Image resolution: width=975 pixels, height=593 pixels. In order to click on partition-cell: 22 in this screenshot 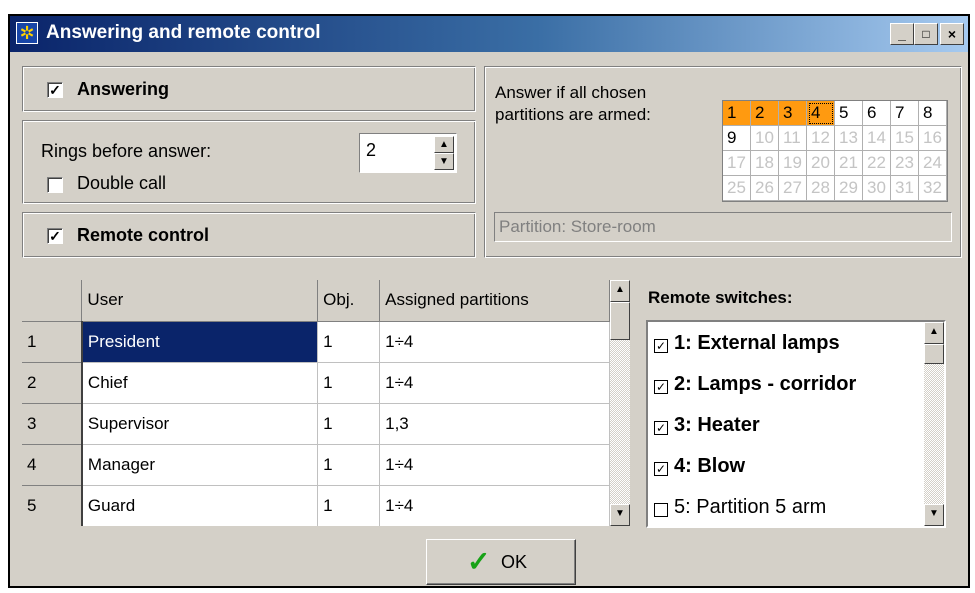, I will do `click(877, 163)`.